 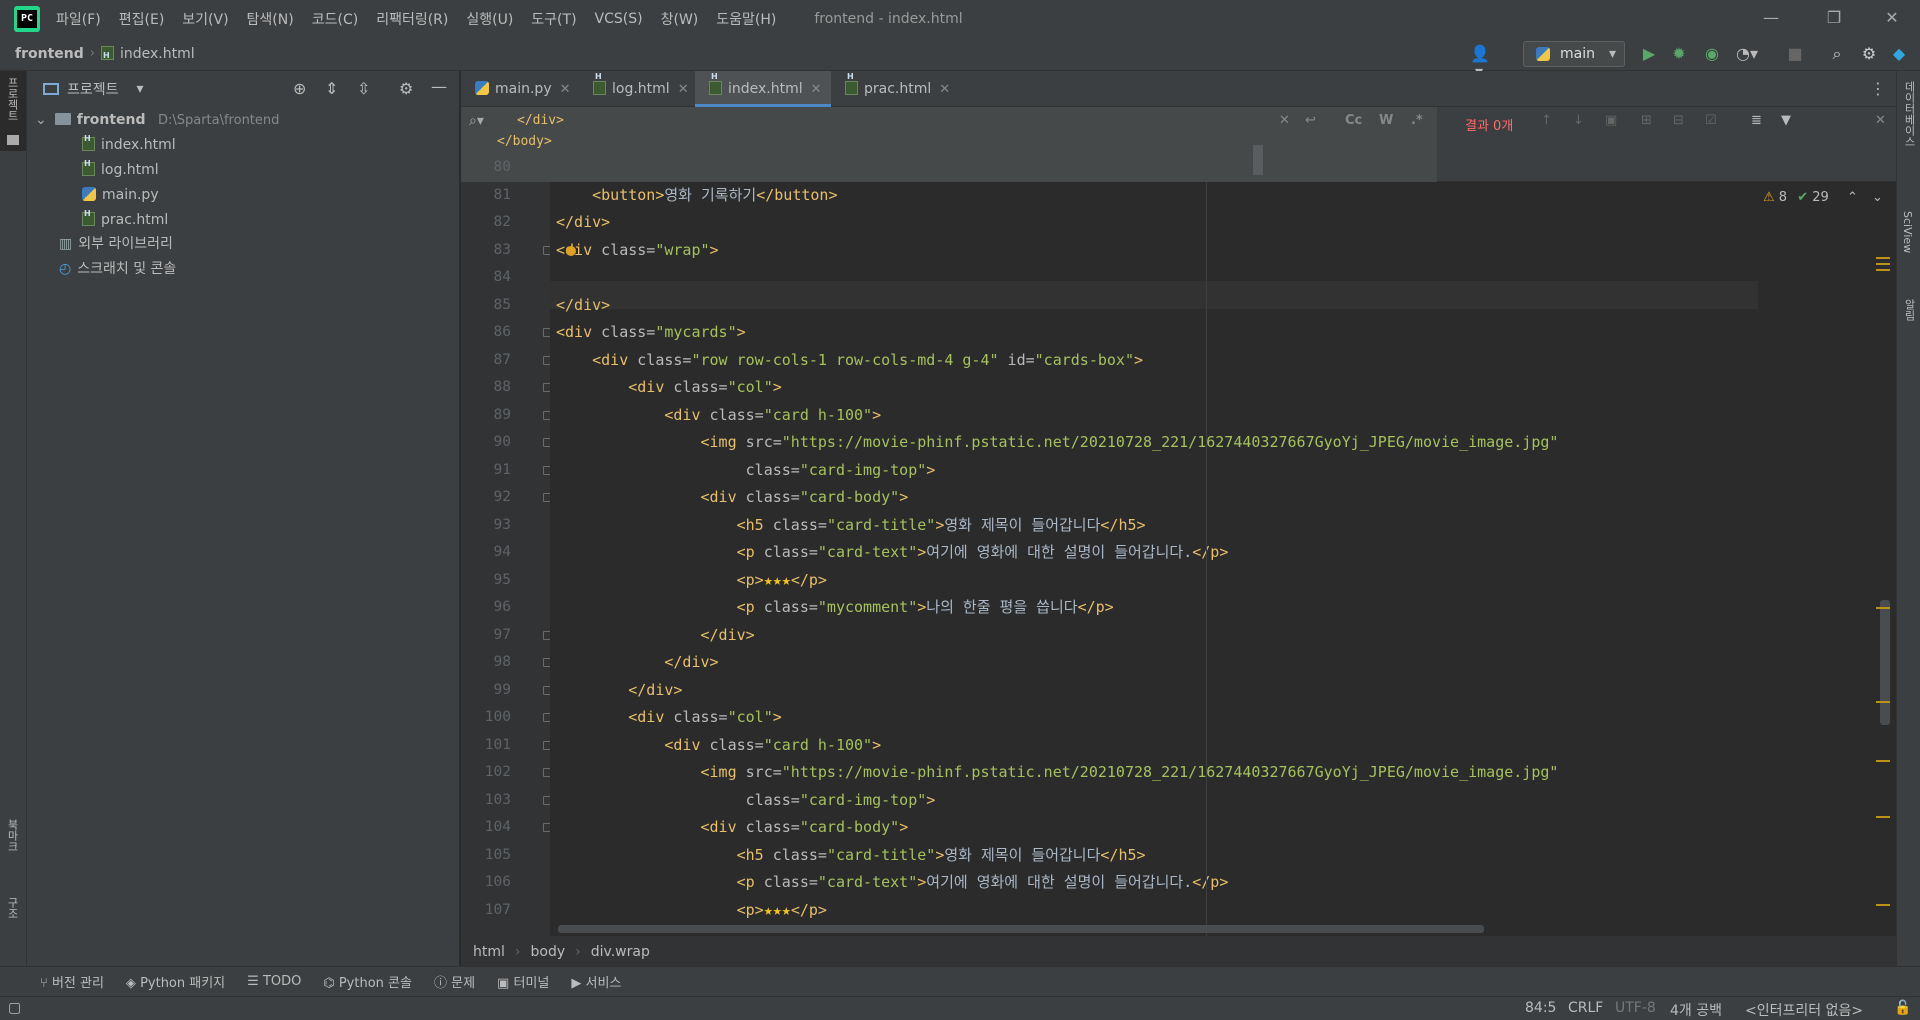 What do you see at coordinates (1852, 197) in the screenshot?
I see `previous-highlight-icon: ⌃` at bounding box center [1852, 197].